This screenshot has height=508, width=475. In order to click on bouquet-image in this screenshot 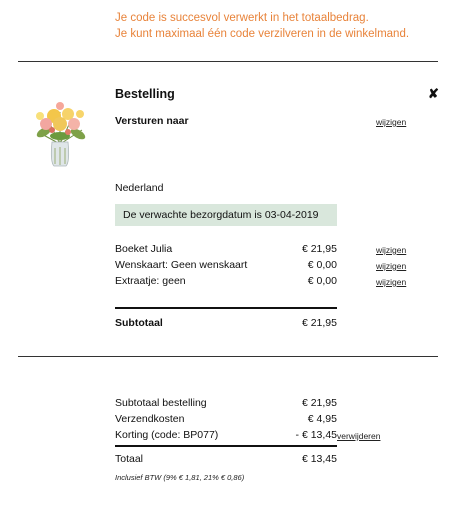, I will do `click(61, 134)`.